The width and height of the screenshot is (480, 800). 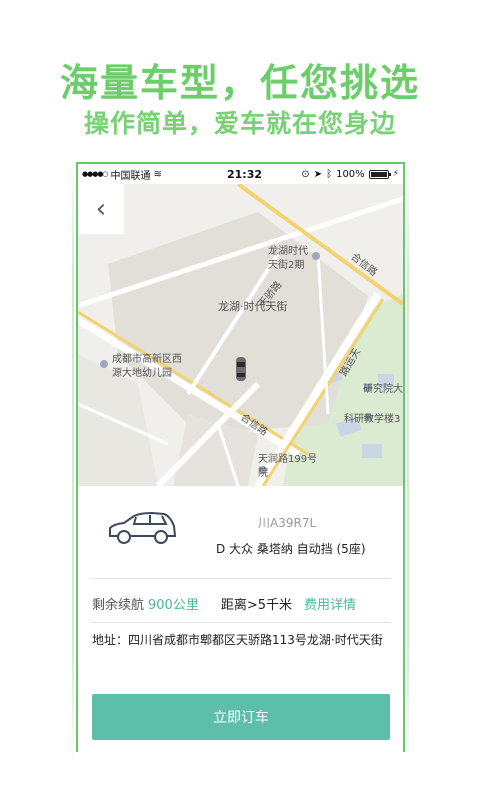 I want to click on phone-frame-glow-right, so click(x=408, y=460).